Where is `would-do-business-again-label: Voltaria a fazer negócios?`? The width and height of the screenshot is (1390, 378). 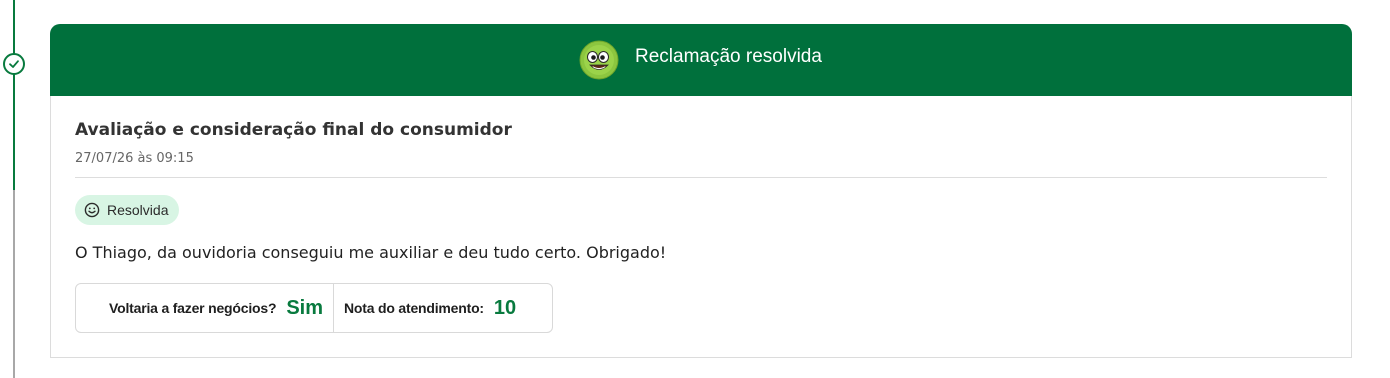 would-do-business-again-label: Voltaria a fazer negócios? is located at coordinates (193, 308).